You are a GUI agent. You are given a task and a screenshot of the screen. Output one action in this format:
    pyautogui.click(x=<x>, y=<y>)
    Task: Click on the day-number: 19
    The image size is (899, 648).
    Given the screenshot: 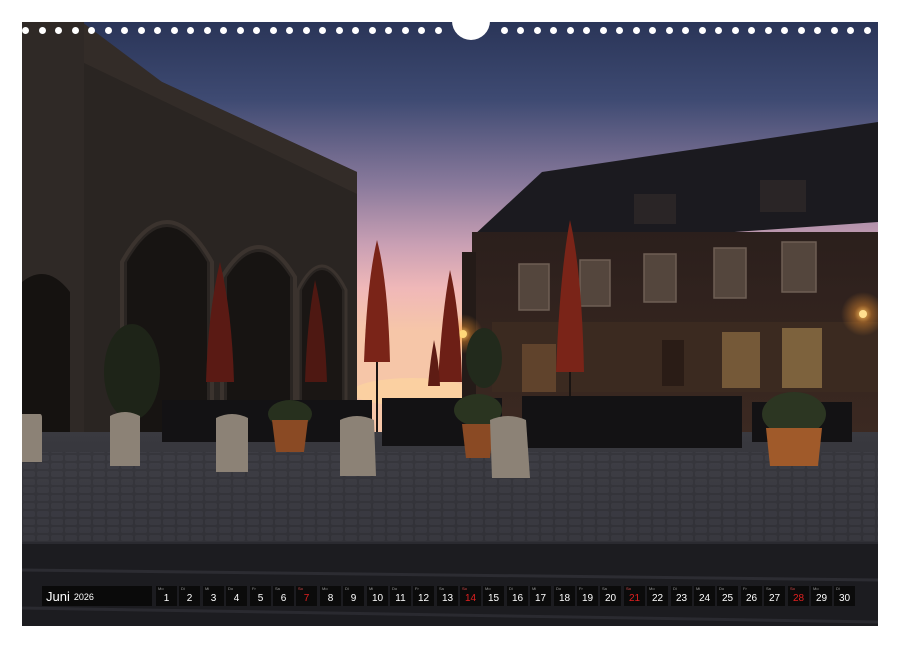 What is the action you would take?
    pyautogui.click(x=587, y=598)
    